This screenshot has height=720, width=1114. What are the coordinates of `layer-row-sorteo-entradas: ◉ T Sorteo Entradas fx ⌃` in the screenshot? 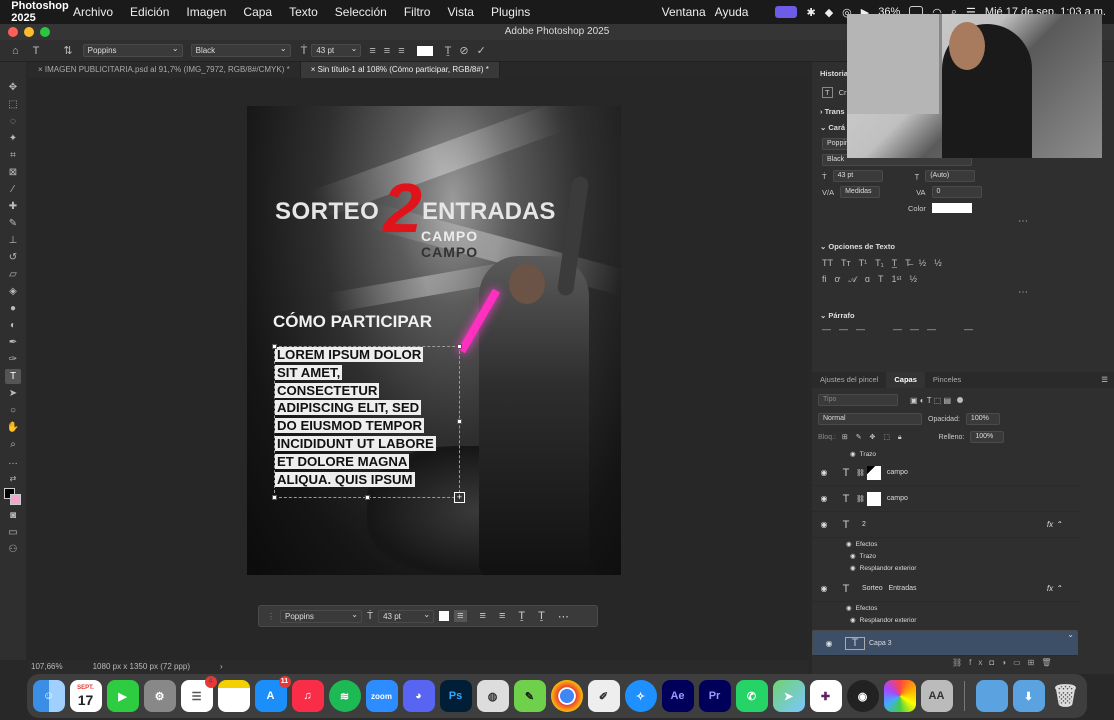 It's located at (945, 589).